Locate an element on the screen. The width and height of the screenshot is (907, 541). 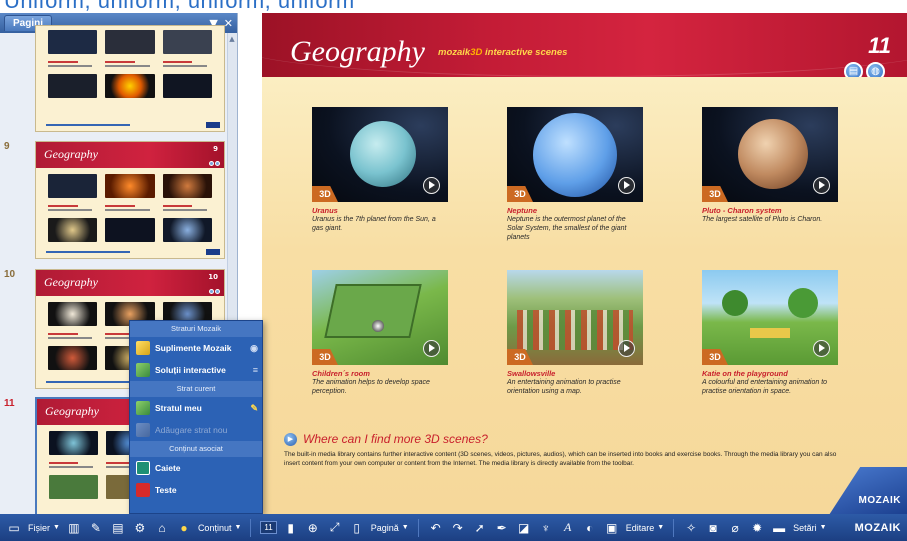
trash-icon: ▣ is located at coordinates (612, 528).